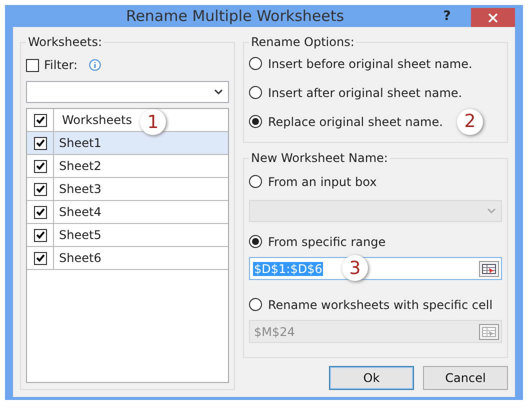  What do you see at coordinates (94, 65) in the screenshot?
I see `info-icon` at bounding box center [94, 65].